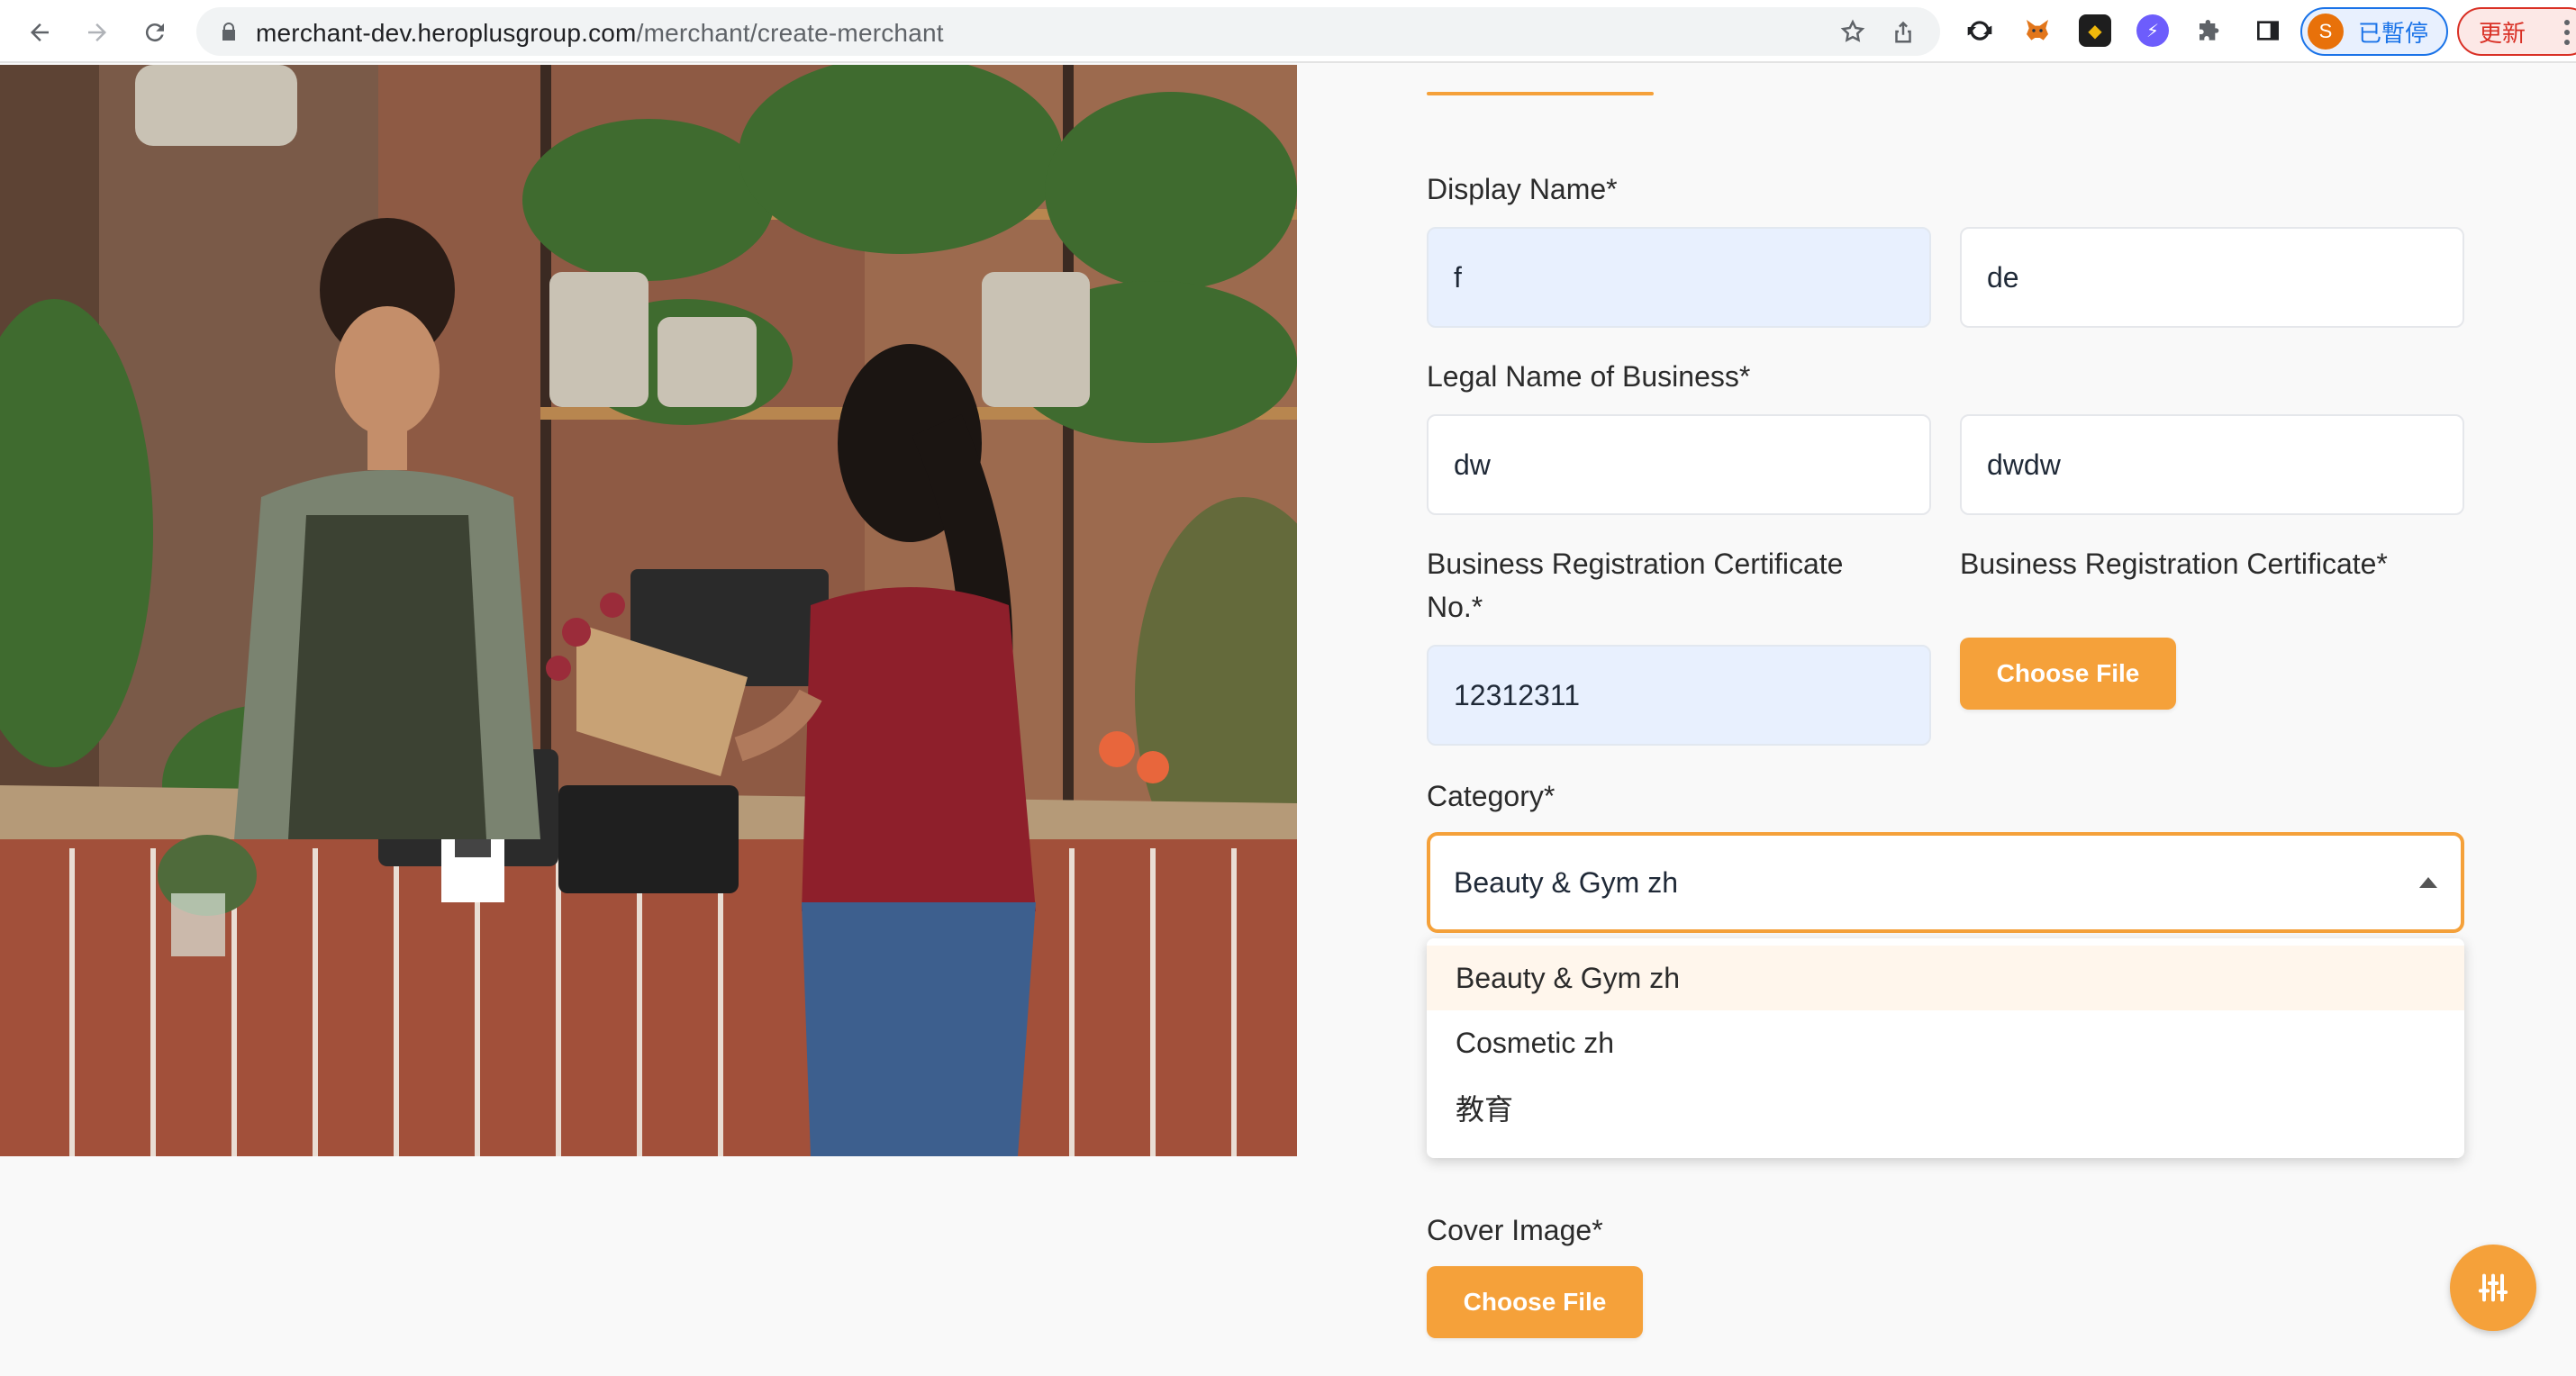  I want to click on cover-choose-file-button: Choose File, so click(1535, 1302).